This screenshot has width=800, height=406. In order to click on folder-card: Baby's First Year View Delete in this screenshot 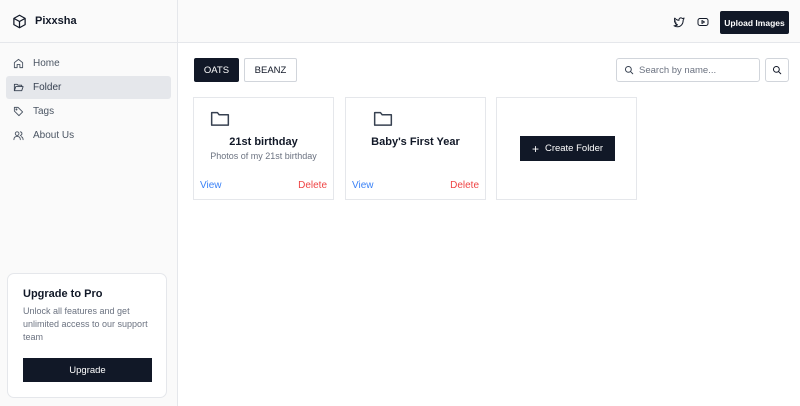, I will do `click(415, 148)`.